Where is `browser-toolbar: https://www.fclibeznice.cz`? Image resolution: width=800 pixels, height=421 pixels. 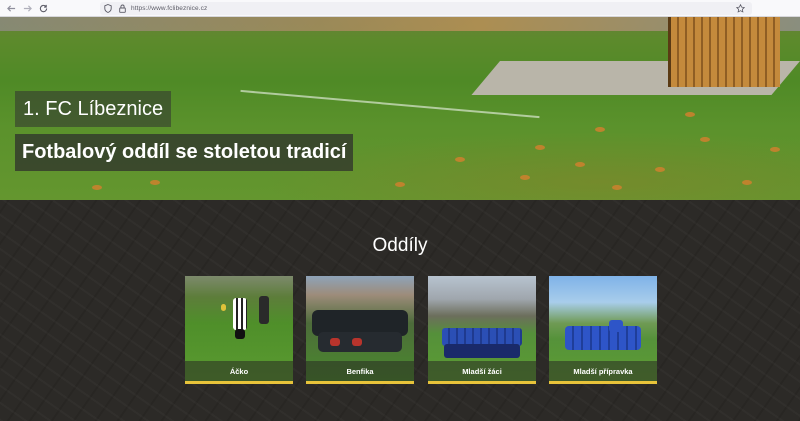
browser-toolbar: https://www.fclibeznice.cz is located at coordinates (400, 8).